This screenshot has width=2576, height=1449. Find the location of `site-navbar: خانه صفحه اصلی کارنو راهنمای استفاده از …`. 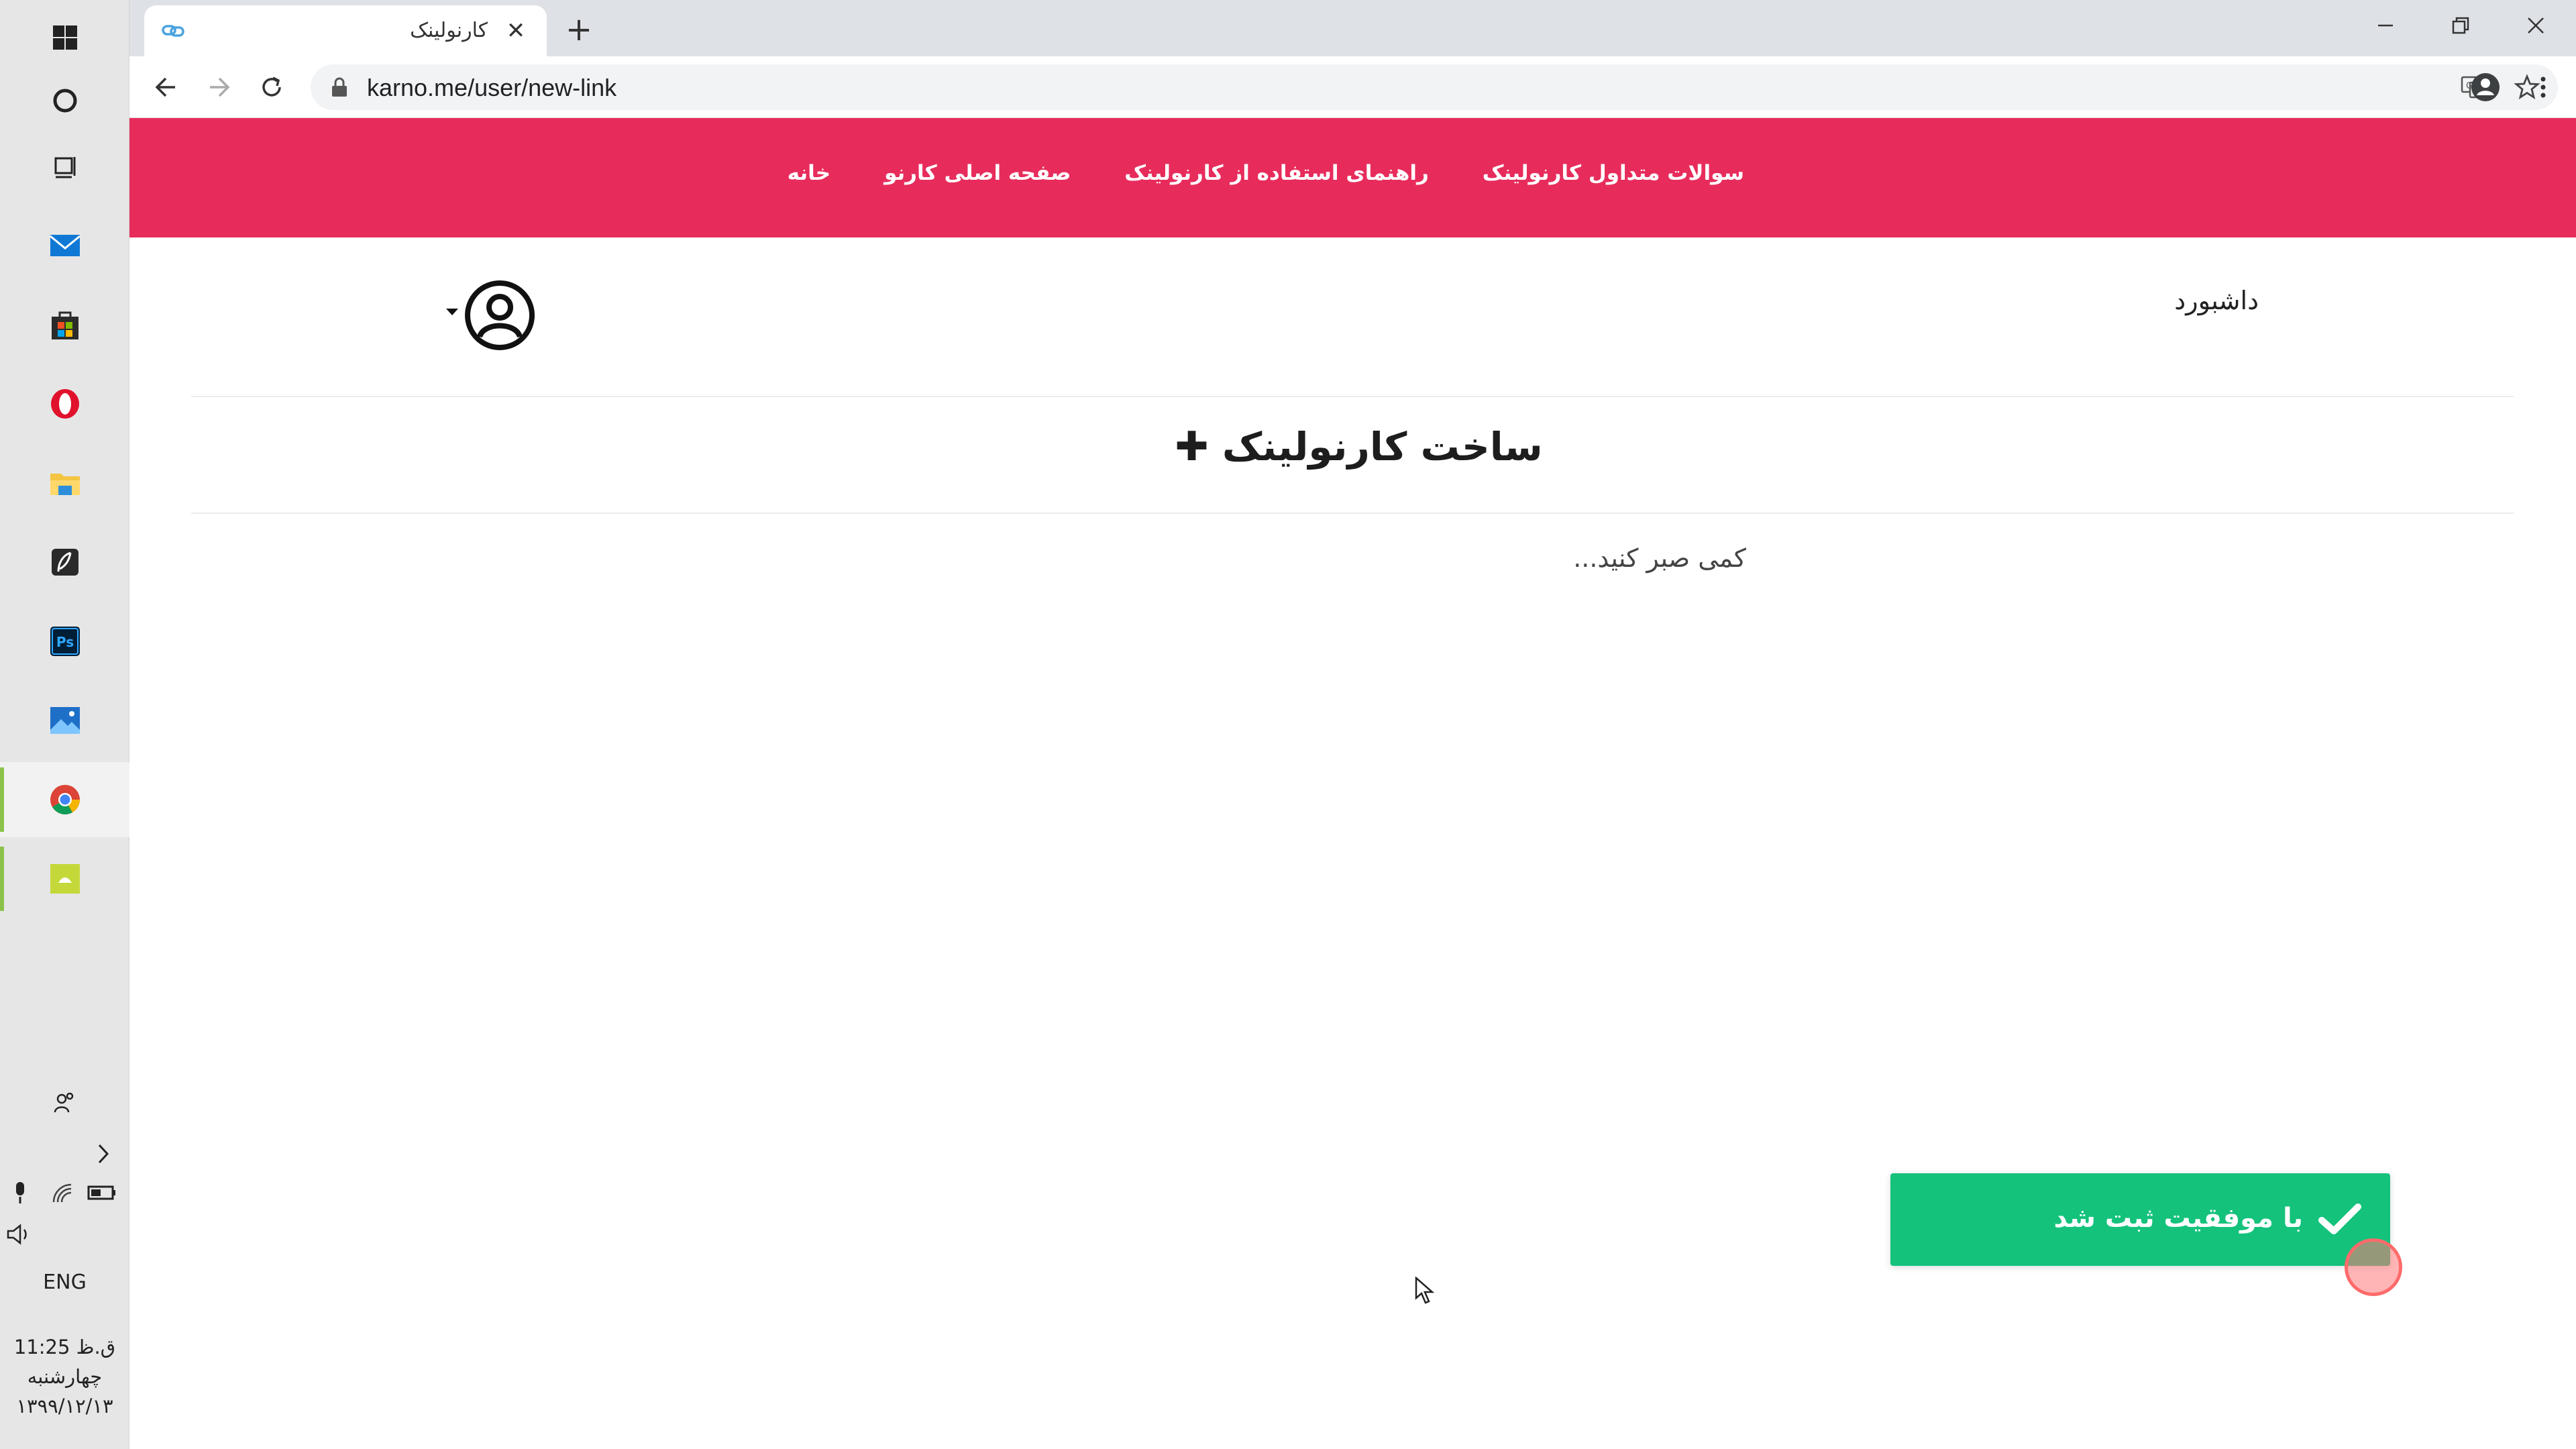

site-navbar: خانه صفحه اصلی کارنو راهنمای استفاده از … is located at coordinates (1352, 177).